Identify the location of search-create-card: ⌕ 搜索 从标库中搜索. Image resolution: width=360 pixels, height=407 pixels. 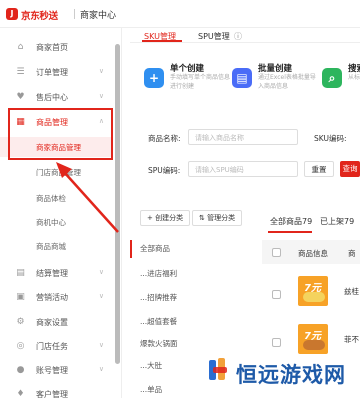
(341, 85).